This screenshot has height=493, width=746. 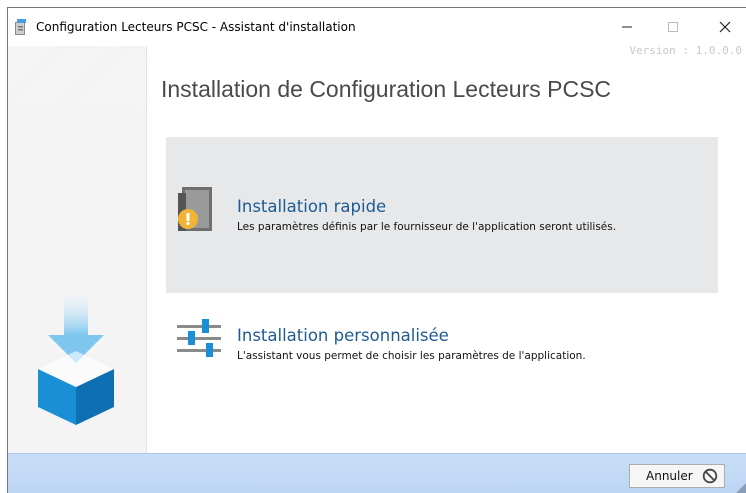 I want to click on close-icon, so click(x=725, y=27).